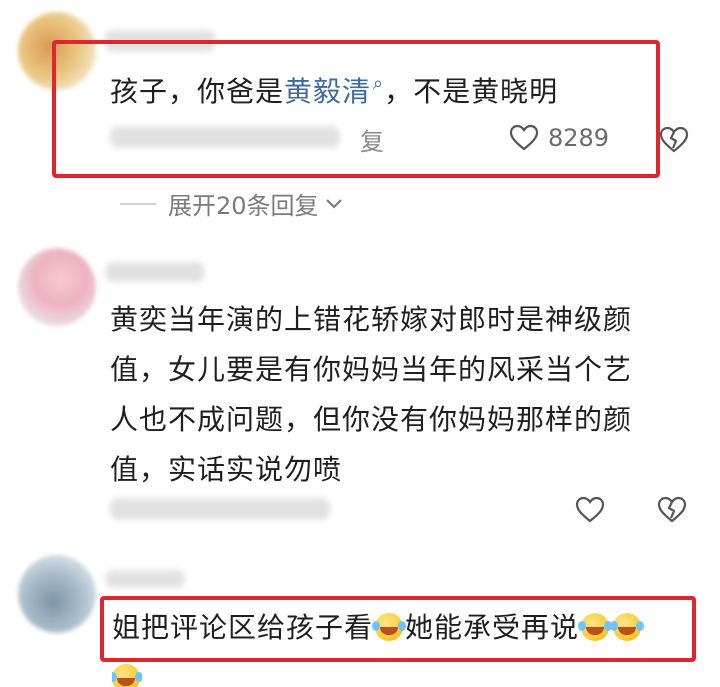 The height and width of the screenshot is (687, 720). I want to click on emoji-clipped, so click(127, 675).